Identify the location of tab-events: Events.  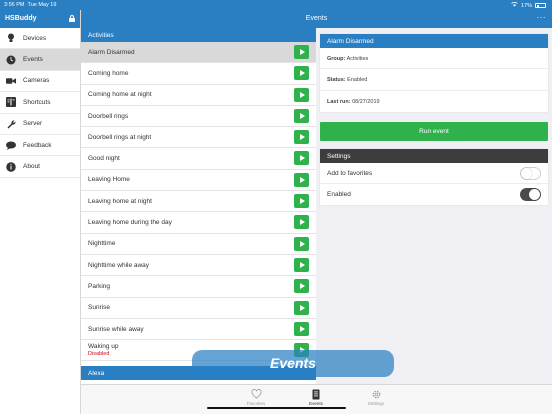
(316, 397).